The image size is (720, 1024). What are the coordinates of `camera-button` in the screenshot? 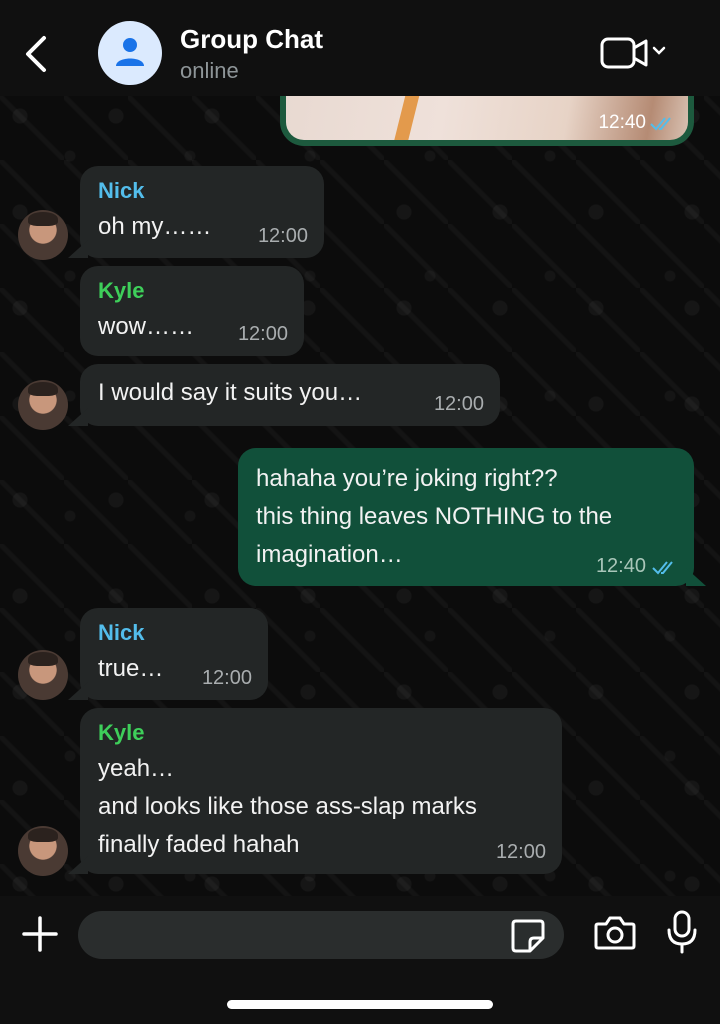 It's located at (615, 933).